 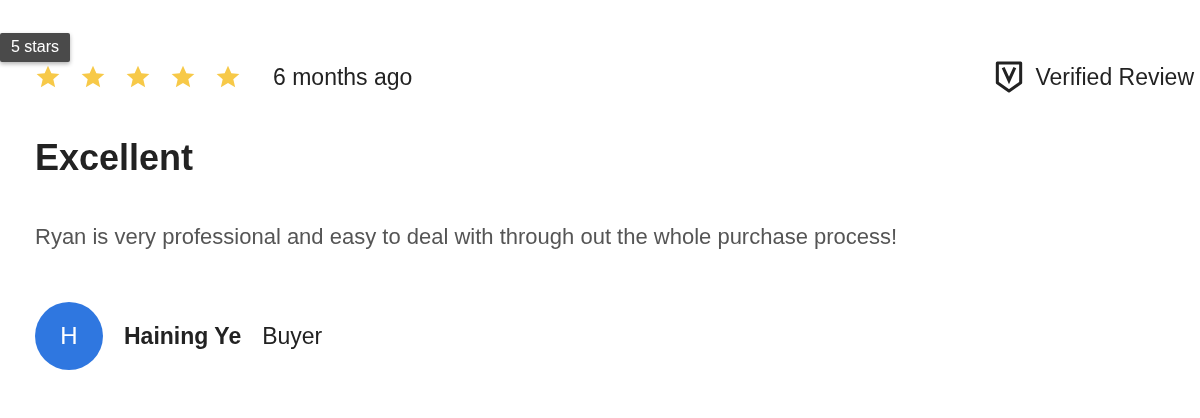 What do you see at coordinates (115, 158) in the screenshot?
I see `review-title: Excellent` at bounding box center [115, 158].